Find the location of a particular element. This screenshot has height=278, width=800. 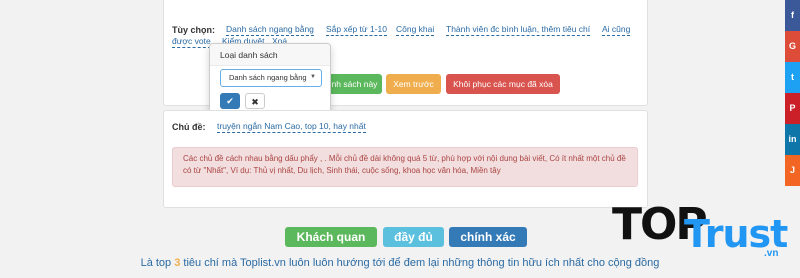

google-plus-icon: G is located at coordinates (792, 46).